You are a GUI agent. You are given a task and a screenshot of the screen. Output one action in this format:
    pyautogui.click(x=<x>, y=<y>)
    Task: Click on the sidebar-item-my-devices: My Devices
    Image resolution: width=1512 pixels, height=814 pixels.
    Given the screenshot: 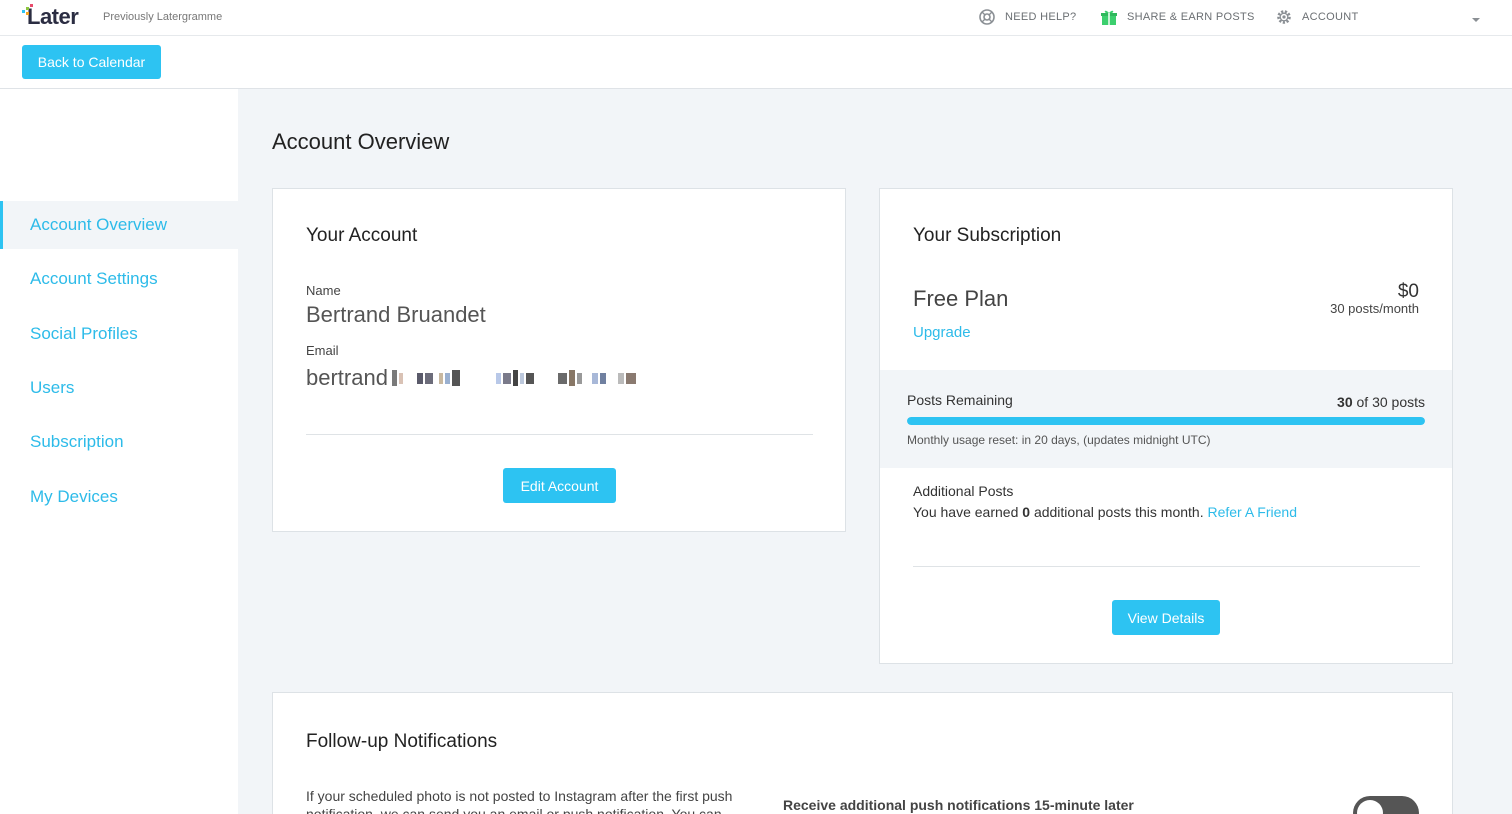 What is the action you would take?
    pyautogui.click(x=119, y=497)
    